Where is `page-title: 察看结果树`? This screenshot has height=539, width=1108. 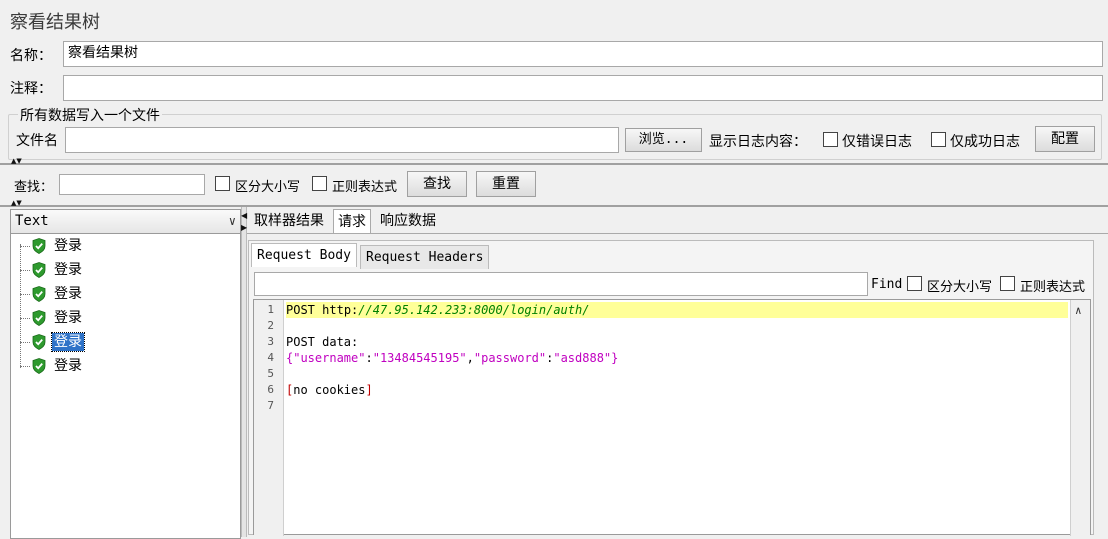 page-title: 察看结果树 is located at coordinates (55, 22).